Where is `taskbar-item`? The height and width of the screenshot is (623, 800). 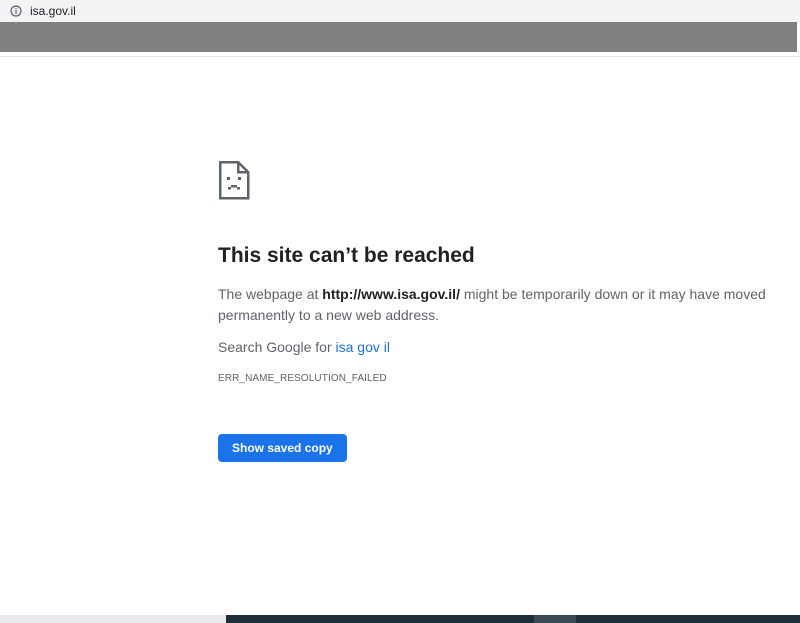
taskbar-item is located at coordinates (555, 619).